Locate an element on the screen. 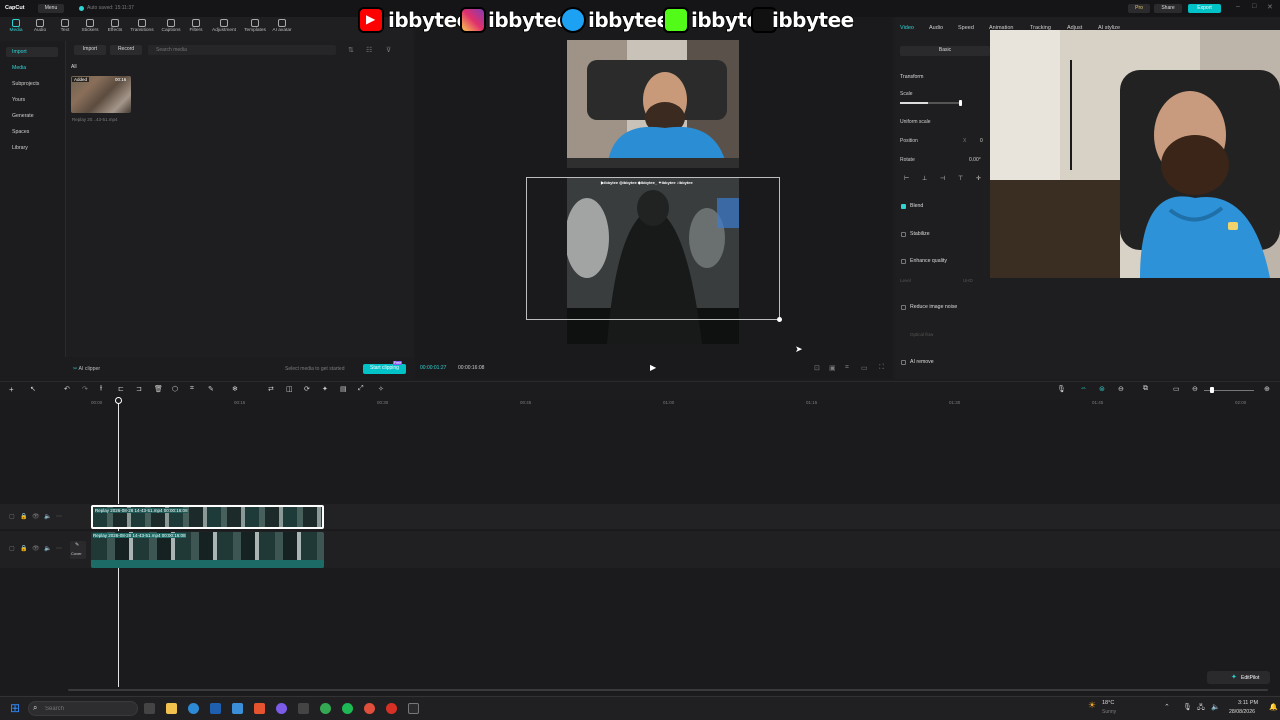 The image size is (1280, 720). preview-axis-icon: ⊖ is located at coordinates (1121, 389).